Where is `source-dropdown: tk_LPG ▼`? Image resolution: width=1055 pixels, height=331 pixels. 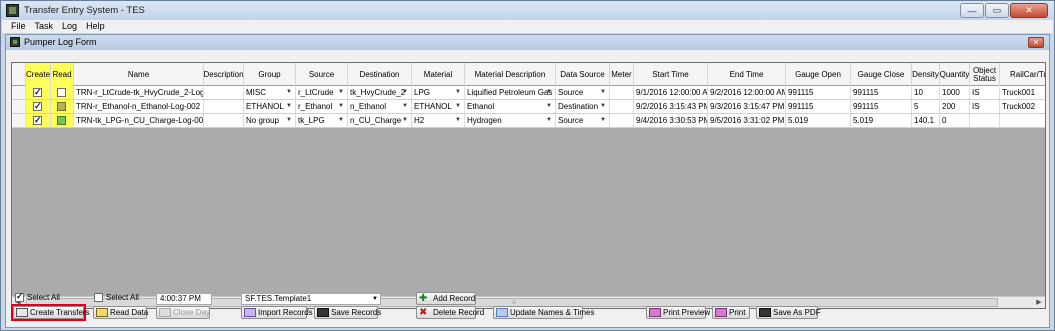 source-dropdown: tk_LPG ▼ is located at coordinates (322, 120).